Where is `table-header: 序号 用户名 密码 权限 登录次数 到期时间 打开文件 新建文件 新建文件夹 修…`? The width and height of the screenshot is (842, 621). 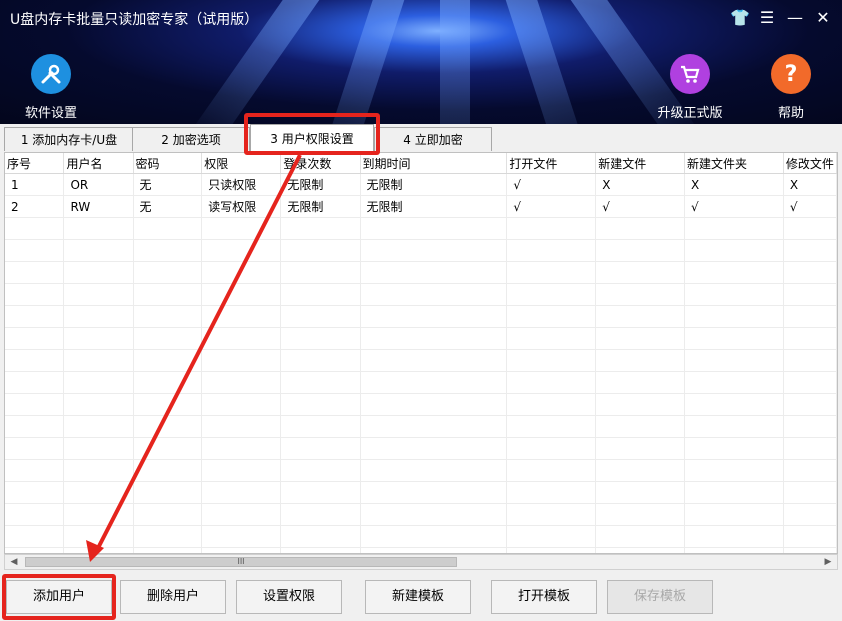 table-header: 序号 用户名 密码 权限 登录次数 到期时间 打开文件 新建文件 新建文件夹 修… is located at coordinates (421, 163).